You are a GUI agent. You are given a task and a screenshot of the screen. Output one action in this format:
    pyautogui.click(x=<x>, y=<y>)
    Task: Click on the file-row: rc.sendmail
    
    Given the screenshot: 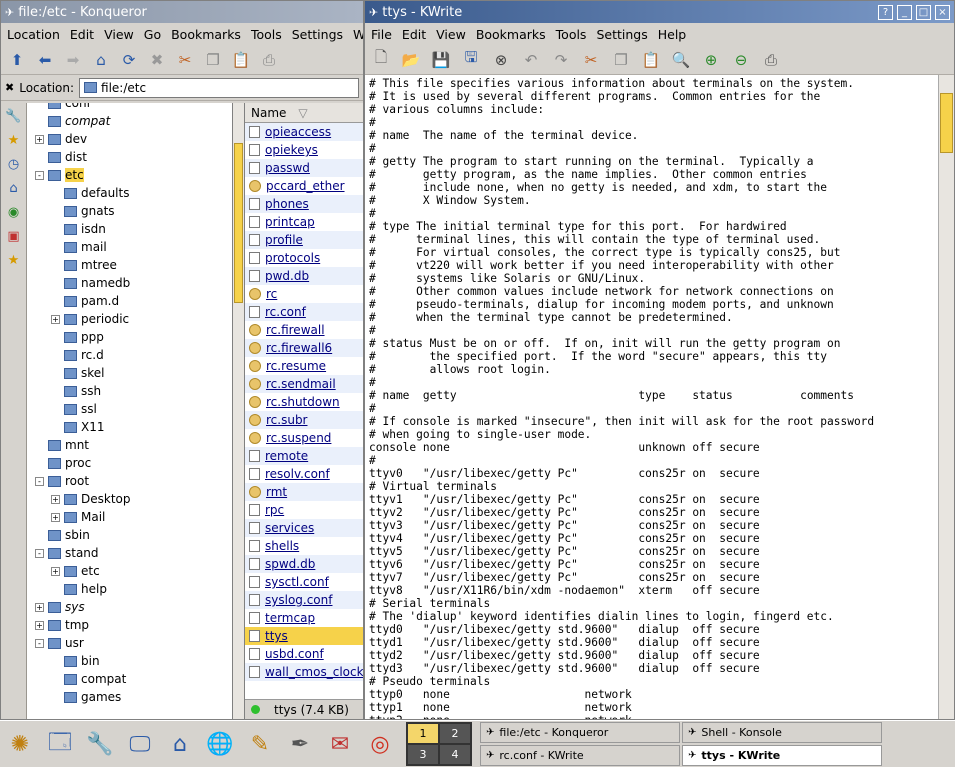 What is the action you would take?
    pyautogui.click(x=304, y=384)
    